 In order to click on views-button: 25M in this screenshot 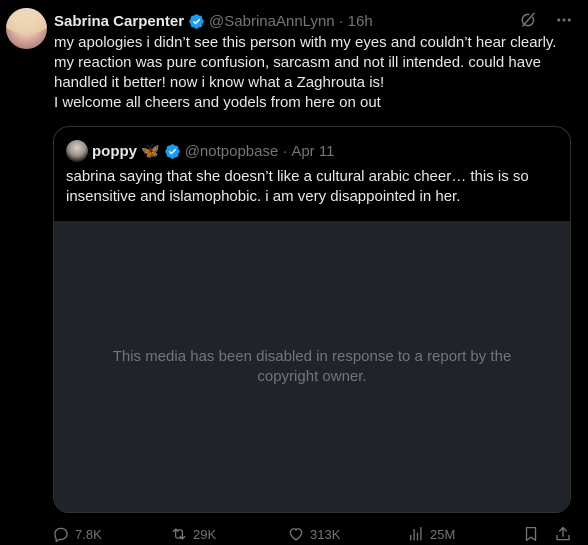, I will do `click(431, 534)`.